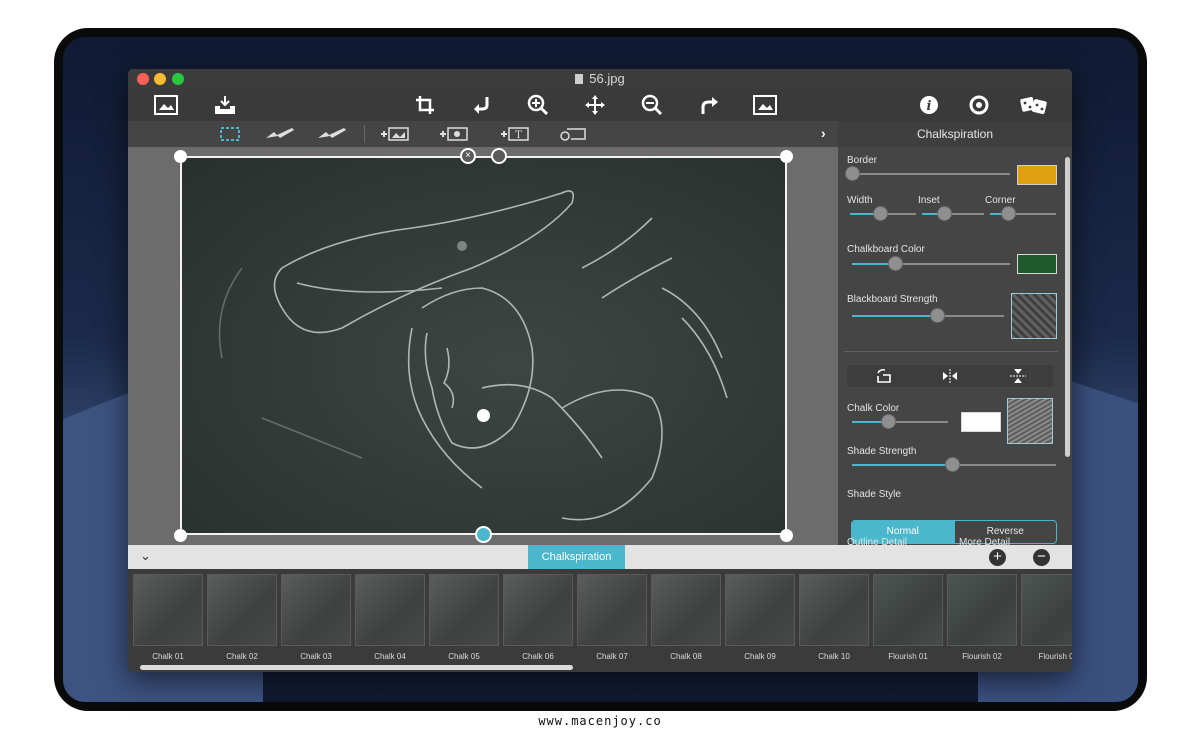 This screenshot has width=1200, height=735. Describe the element at coordinates (468, 156) in the screenshot. I see `remove-selection-icon: ×` at that location.